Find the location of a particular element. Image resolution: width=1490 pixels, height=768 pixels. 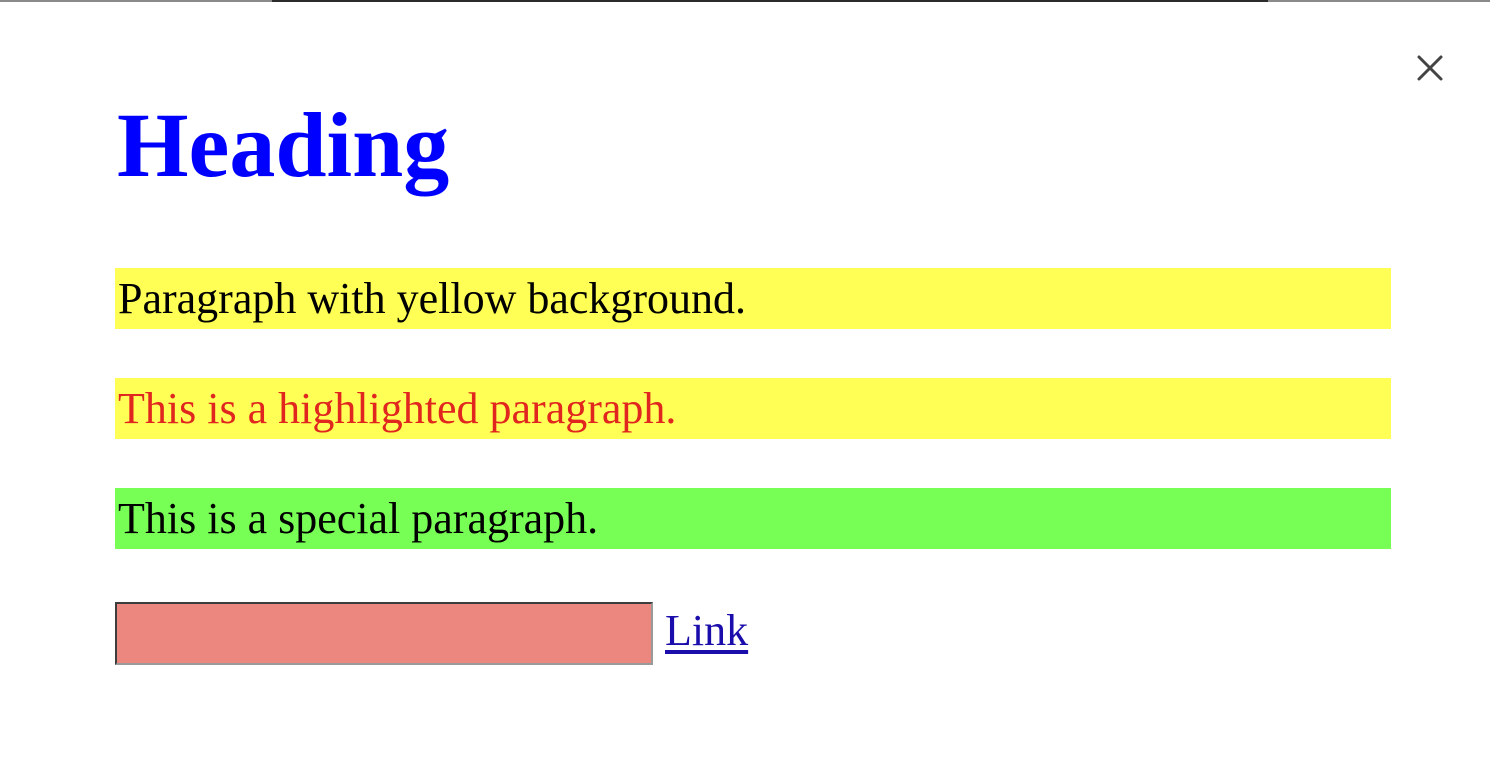

highlighted-paragraph: This is a highlighted paragraph. is located at coordinates (753, 408).